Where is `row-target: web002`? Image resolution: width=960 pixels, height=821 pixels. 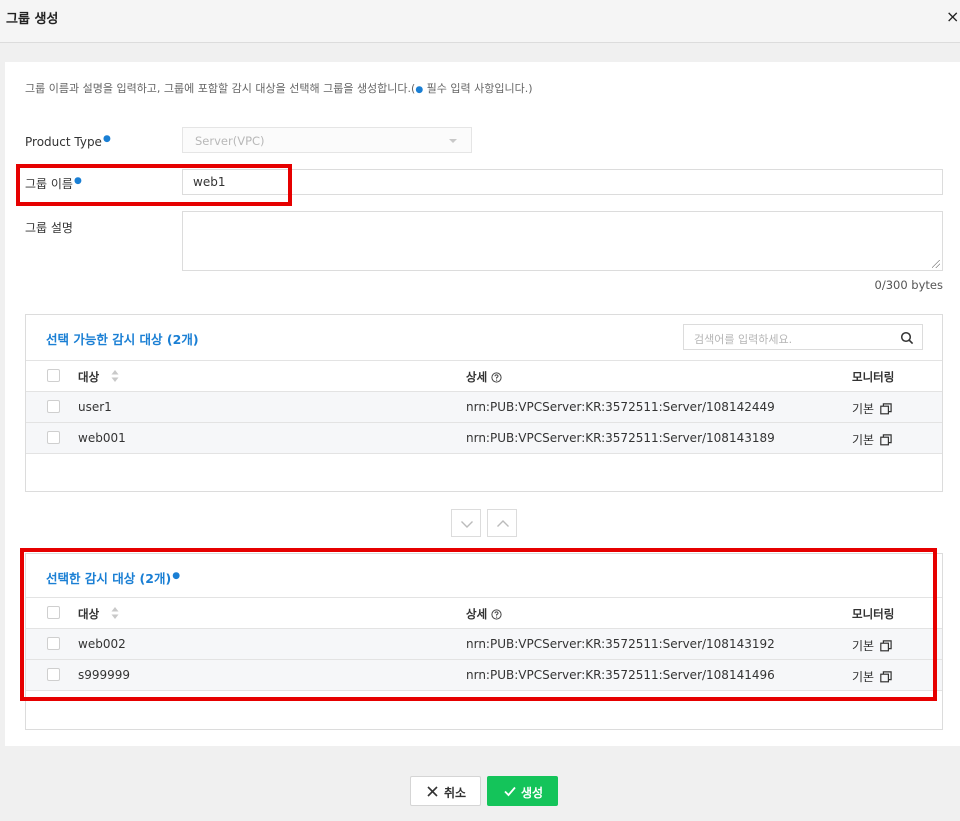 row-target: web002 is located at coordinates (102, 644).